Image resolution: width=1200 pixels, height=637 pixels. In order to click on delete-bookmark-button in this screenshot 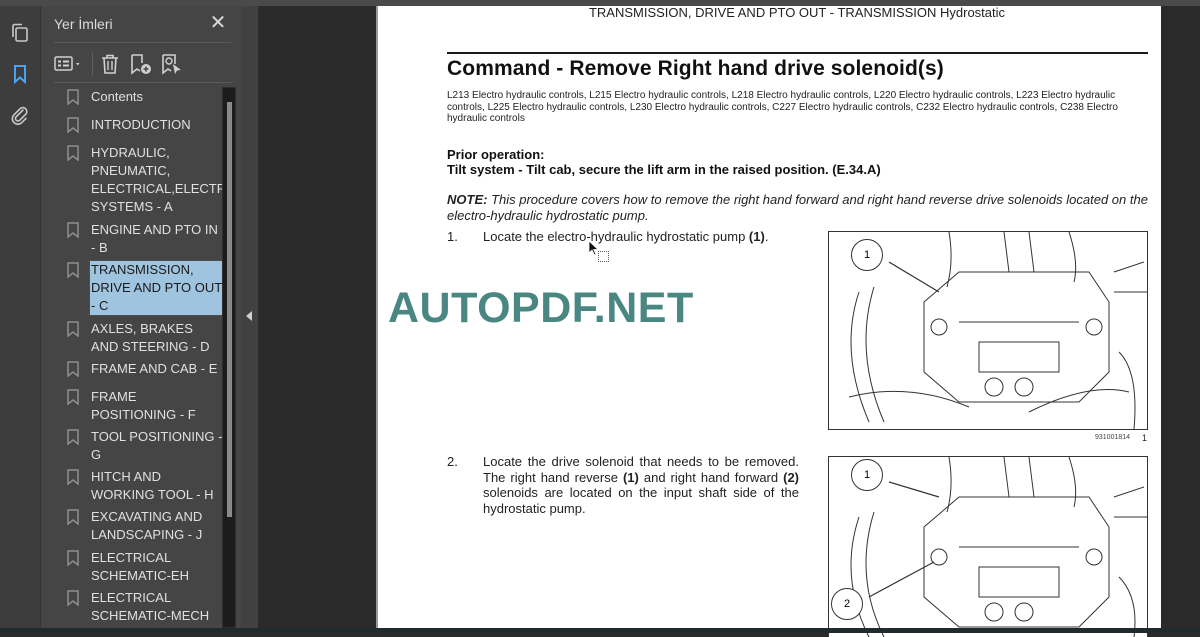, I will do `click(110, 64)`.